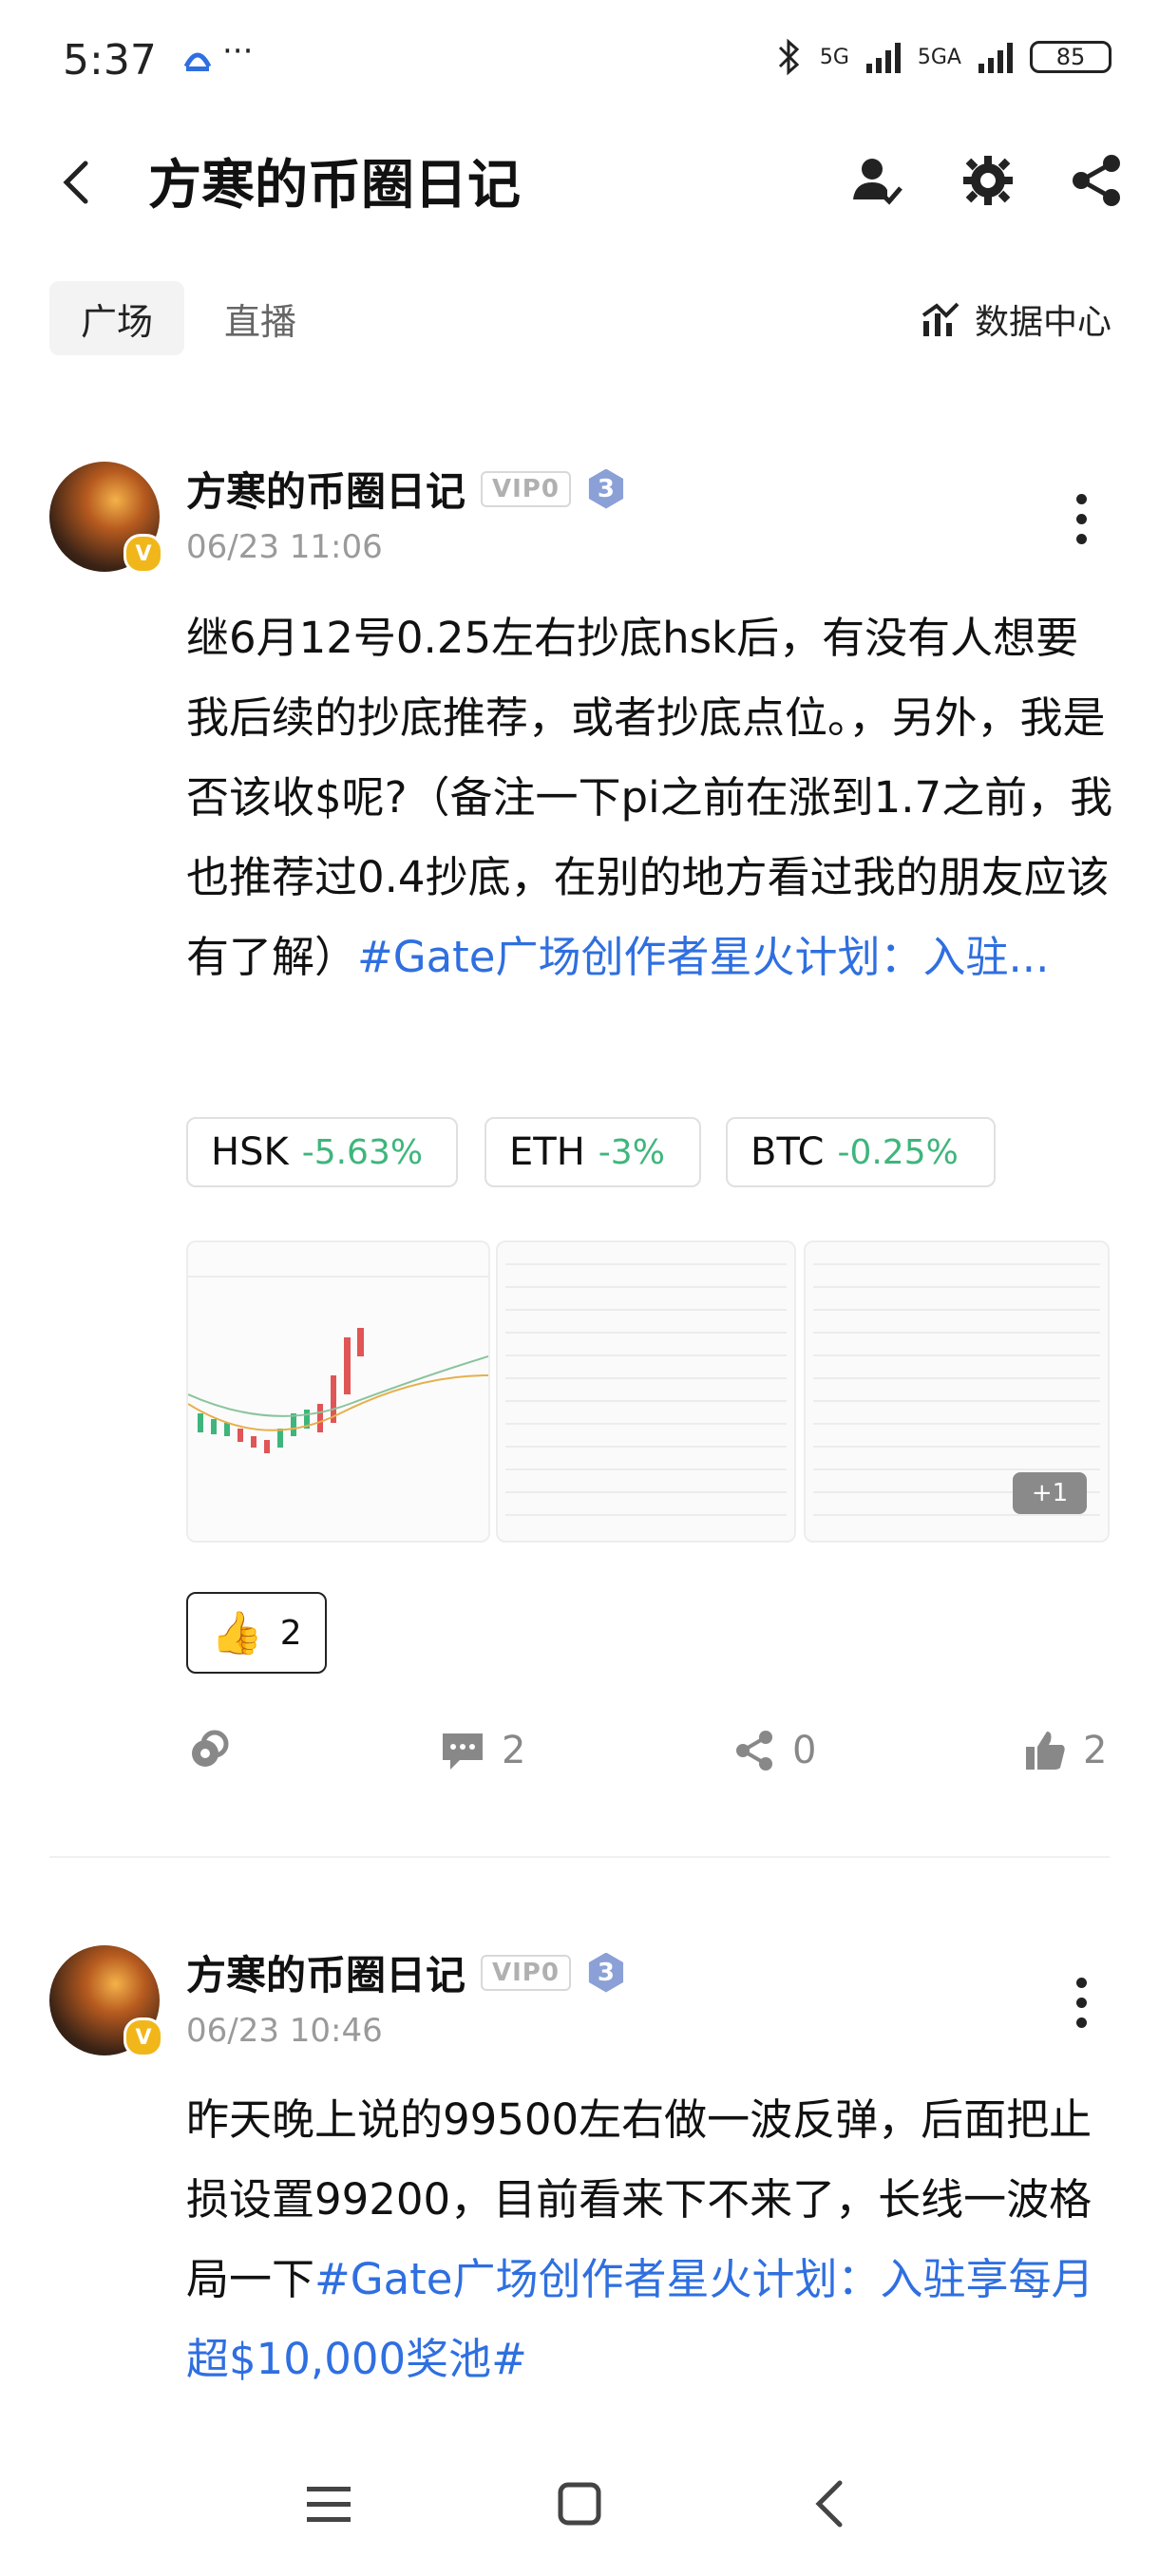 This screenshot has height=2576, width=1159. What do you see at coordinates (579, 1857) in the screenshot?
I see `post-divider` at bounding box center [579, 1857].